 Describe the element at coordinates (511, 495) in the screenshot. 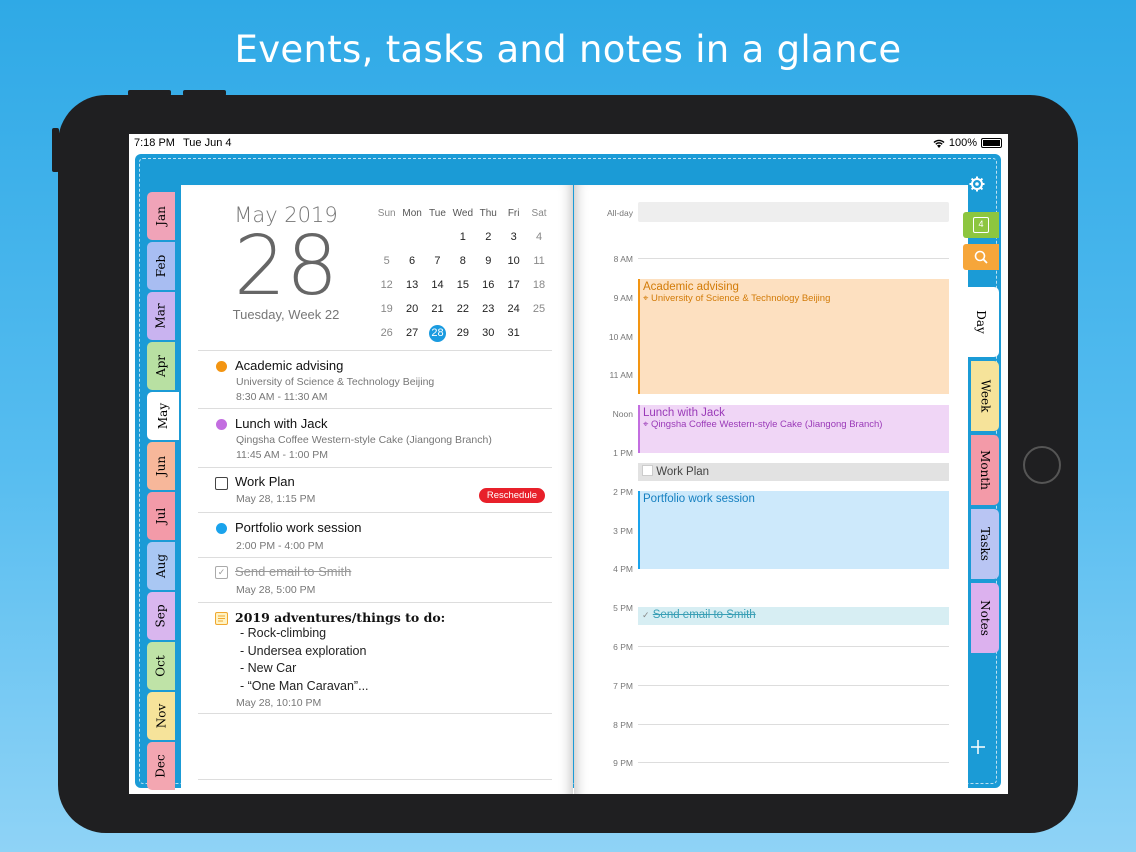

I see `reschedule-button: Reschedule` at that location.